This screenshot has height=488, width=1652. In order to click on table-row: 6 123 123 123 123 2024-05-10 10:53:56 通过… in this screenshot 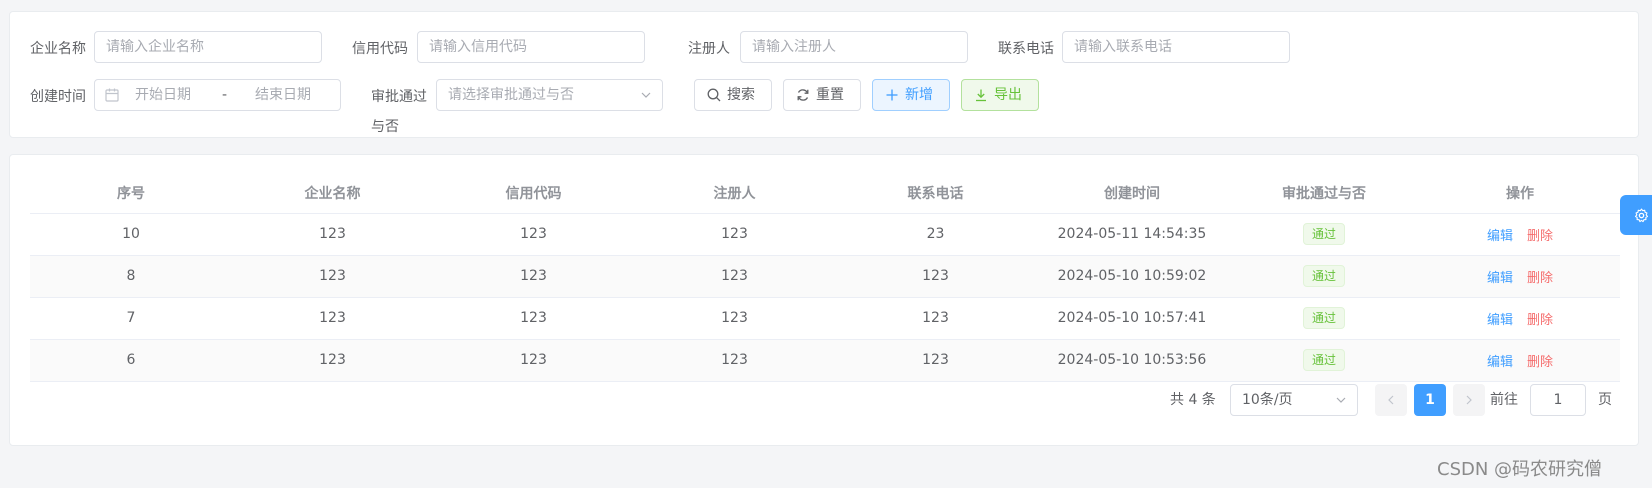, I will do `click(825, 360)`.